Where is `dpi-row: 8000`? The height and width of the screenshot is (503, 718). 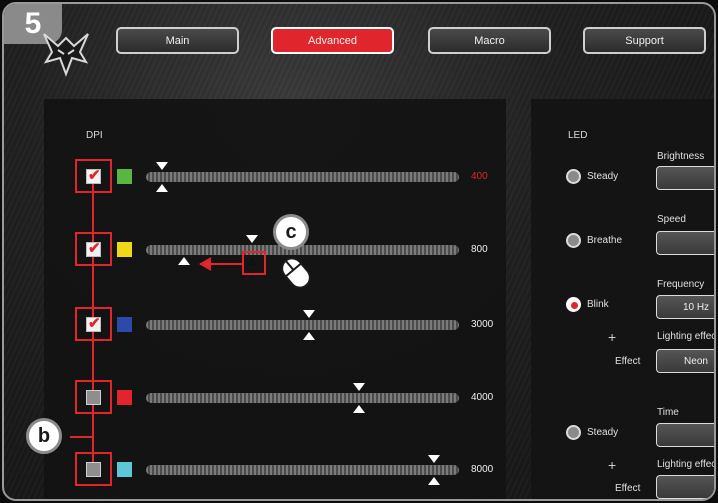 dpi-row: 8000 is located at coordinates (275, 472).